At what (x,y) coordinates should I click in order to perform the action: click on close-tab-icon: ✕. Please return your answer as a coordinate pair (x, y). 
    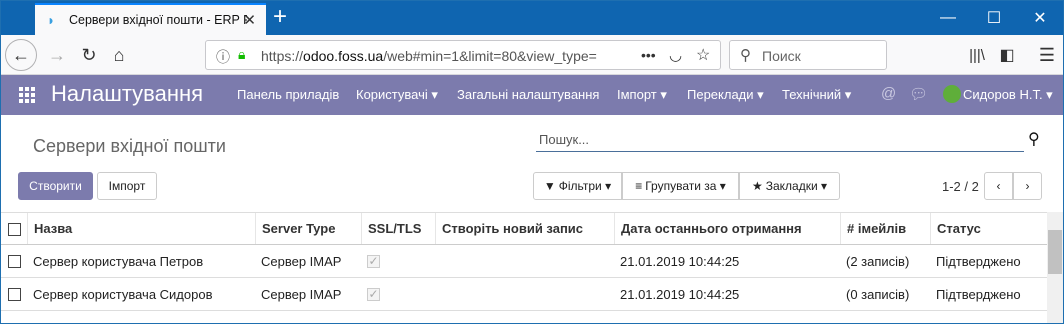
    Looking at the image, I should click on (249, 20).